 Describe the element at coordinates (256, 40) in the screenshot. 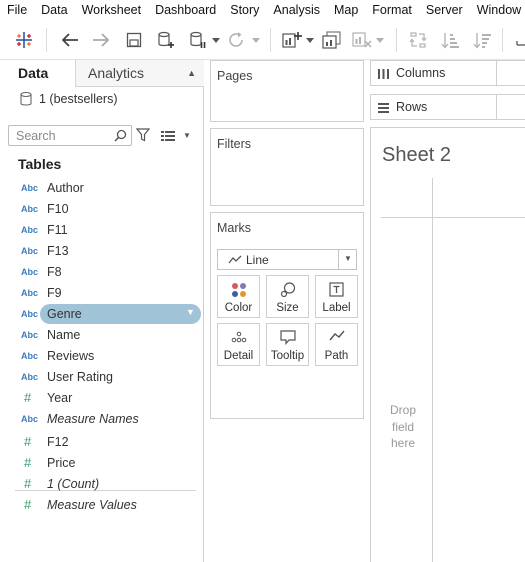

I see `refresh-dropdown-chevron-down-icon` at that location.